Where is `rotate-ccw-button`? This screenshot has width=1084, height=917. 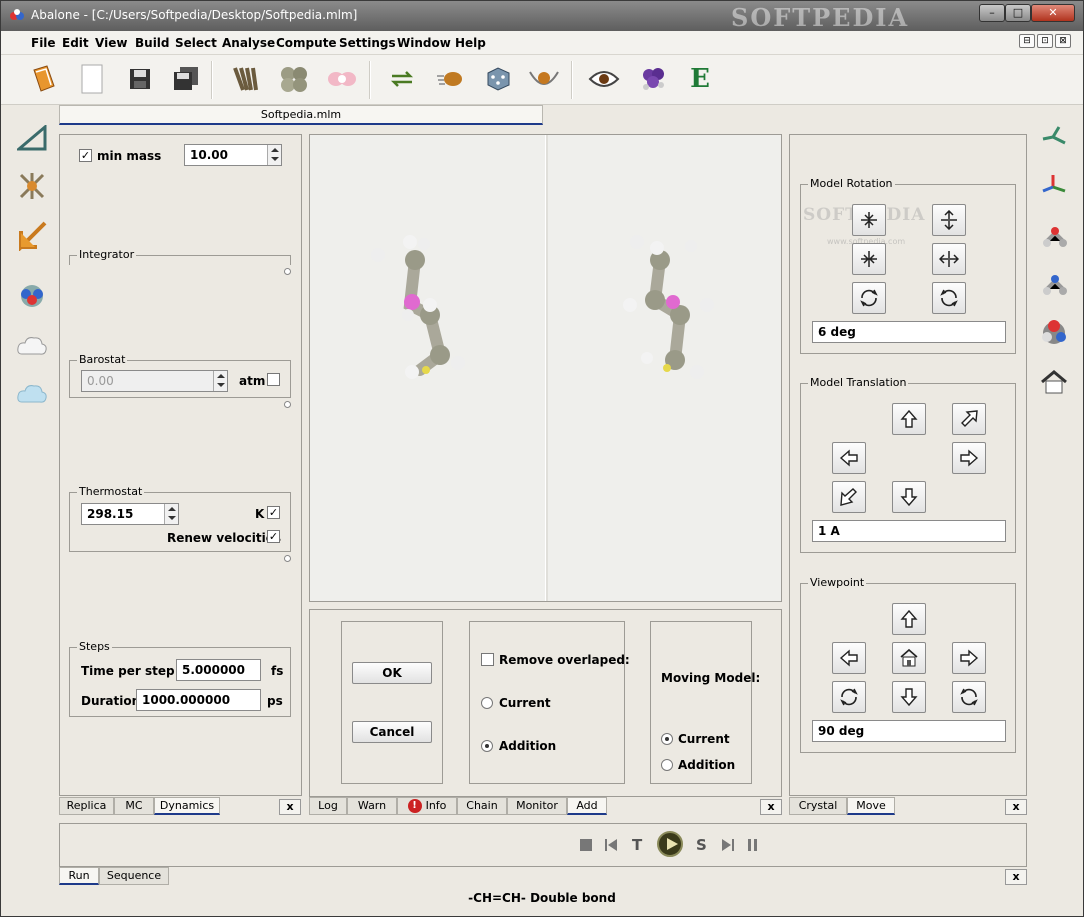 rotate-ccw-button is located at coordinates (869, 298).